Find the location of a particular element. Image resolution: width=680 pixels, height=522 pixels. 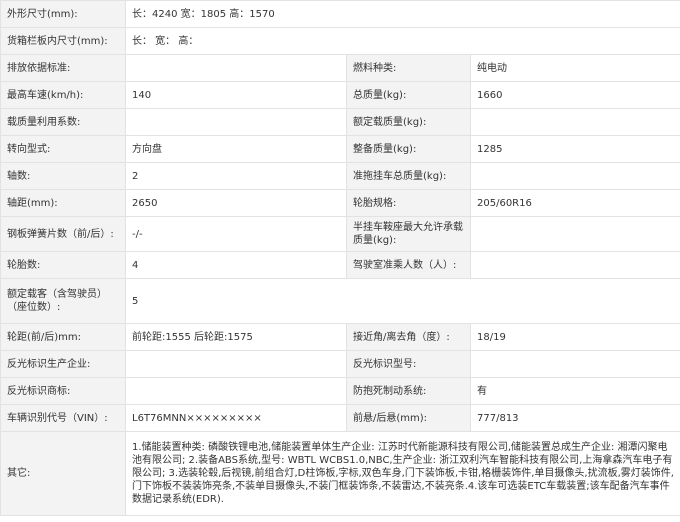

spec-value: 18/19 is located at coordinates (575, 337).